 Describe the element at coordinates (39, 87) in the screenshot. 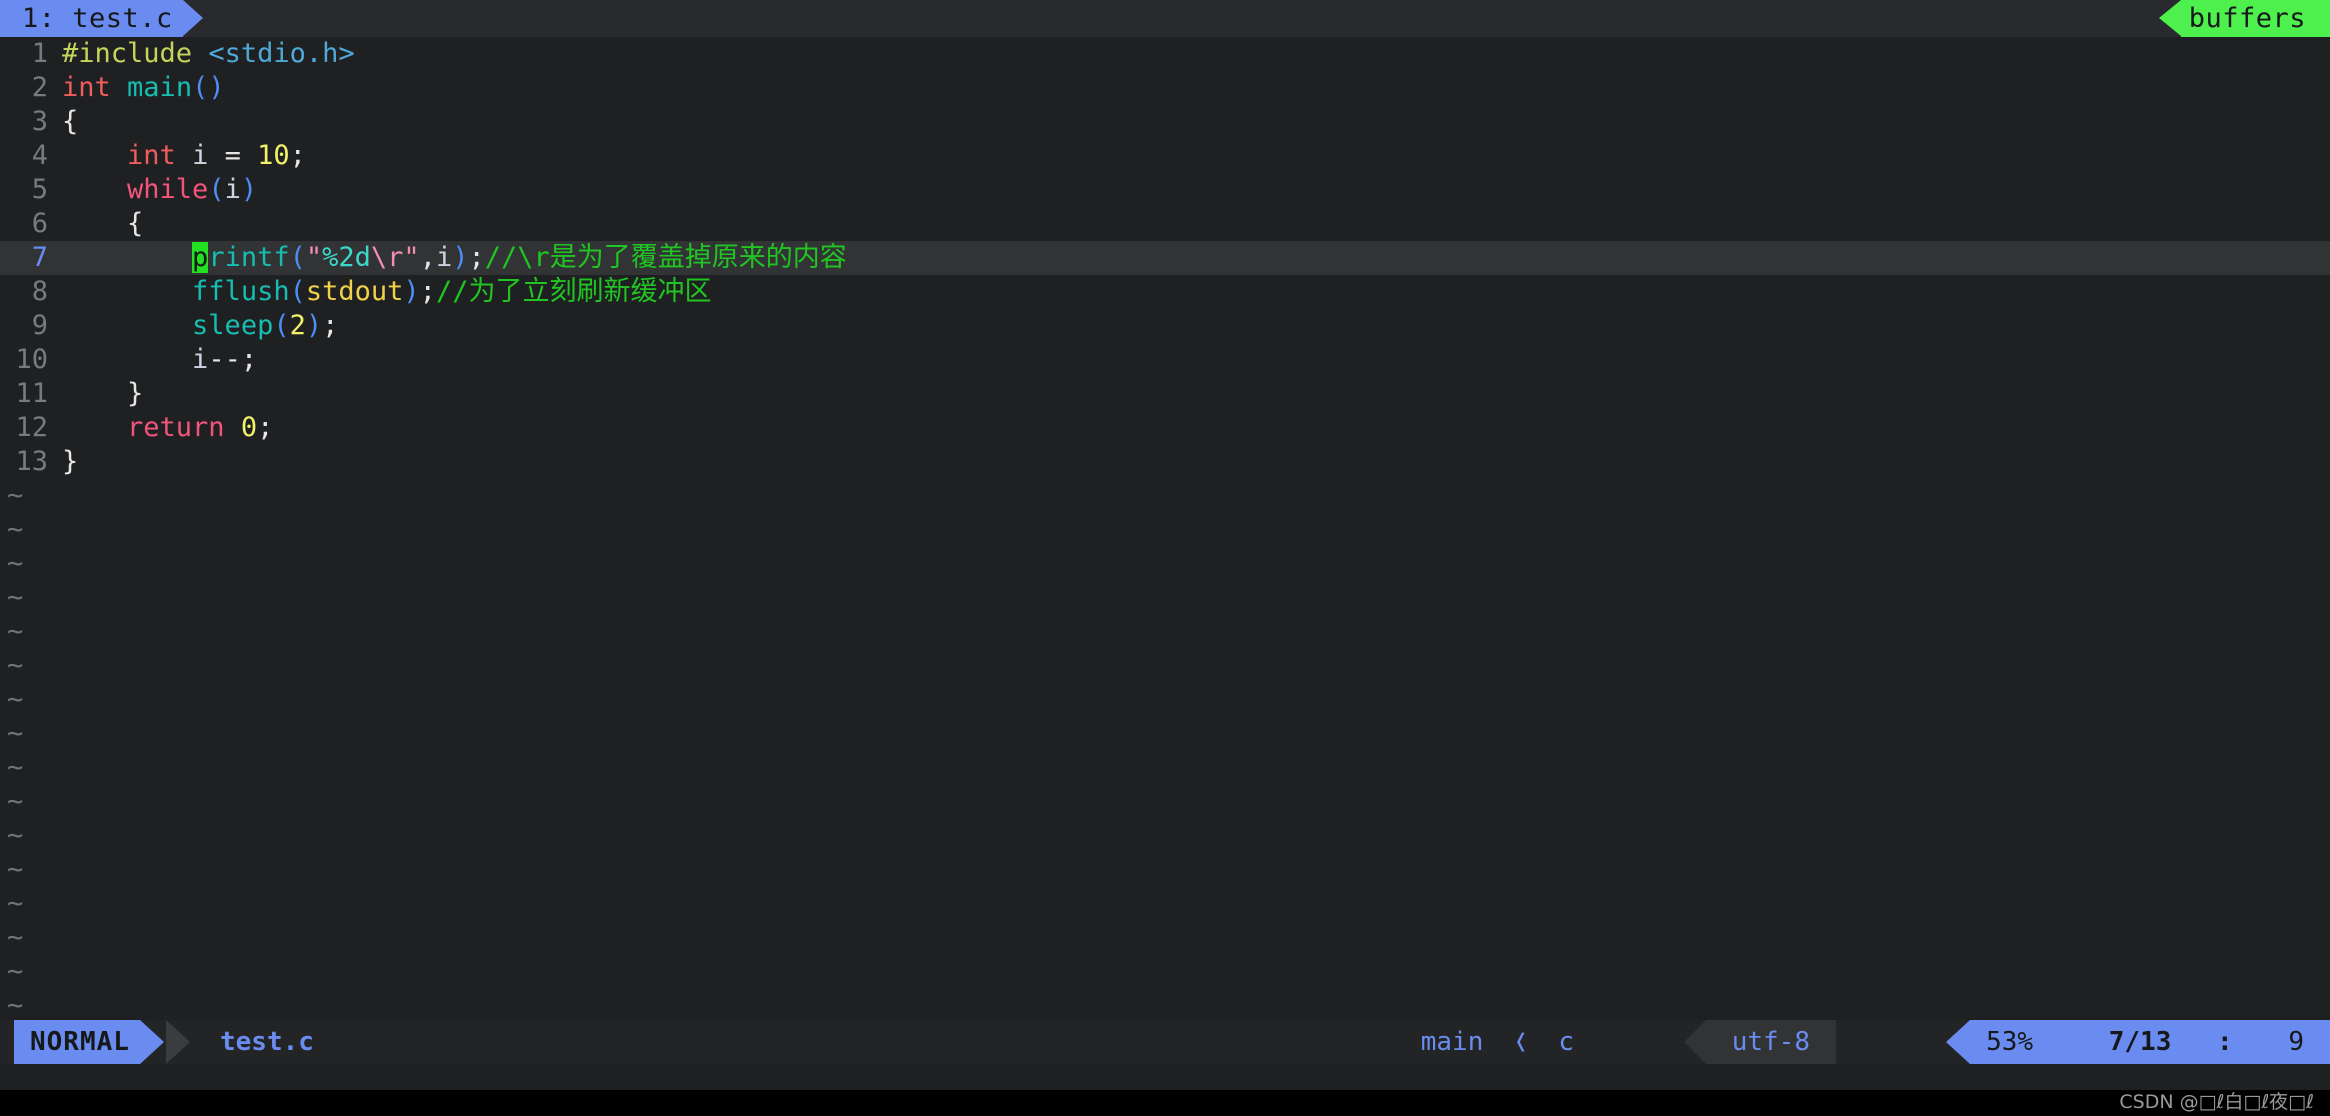

I see `line-number: 2` at that location.